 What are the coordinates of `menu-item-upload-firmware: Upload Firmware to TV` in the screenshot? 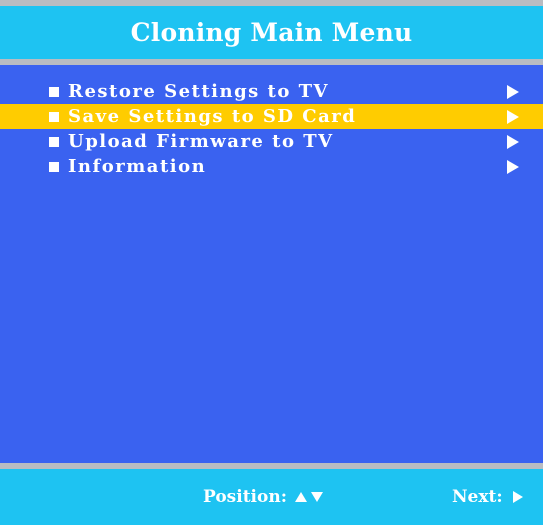 It's located at (271, 141).